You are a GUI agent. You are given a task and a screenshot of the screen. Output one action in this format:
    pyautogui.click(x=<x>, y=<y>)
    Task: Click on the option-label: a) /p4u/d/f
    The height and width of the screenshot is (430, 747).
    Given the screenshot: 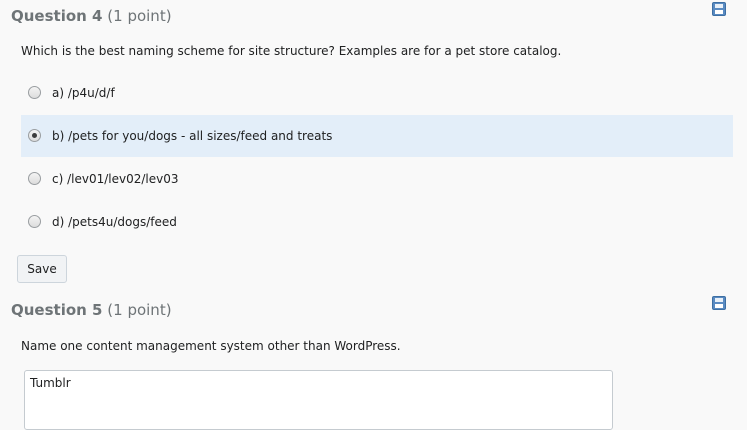 What is the action you would take?
    pyautogui.click(x=83, y=93)
    